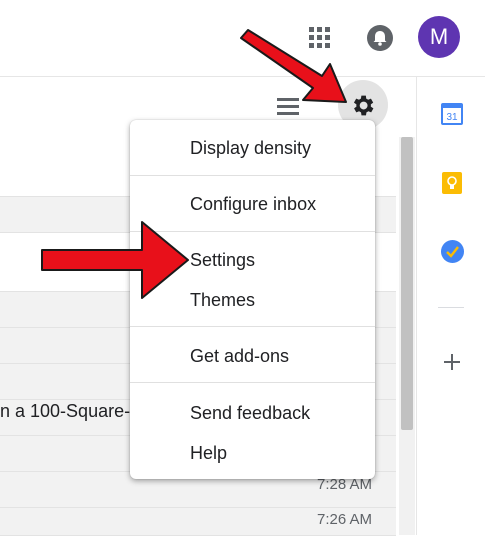  Describe the element at coordinates (320, 38) in the screenshot. I see `apps-grid-icon` at that location.